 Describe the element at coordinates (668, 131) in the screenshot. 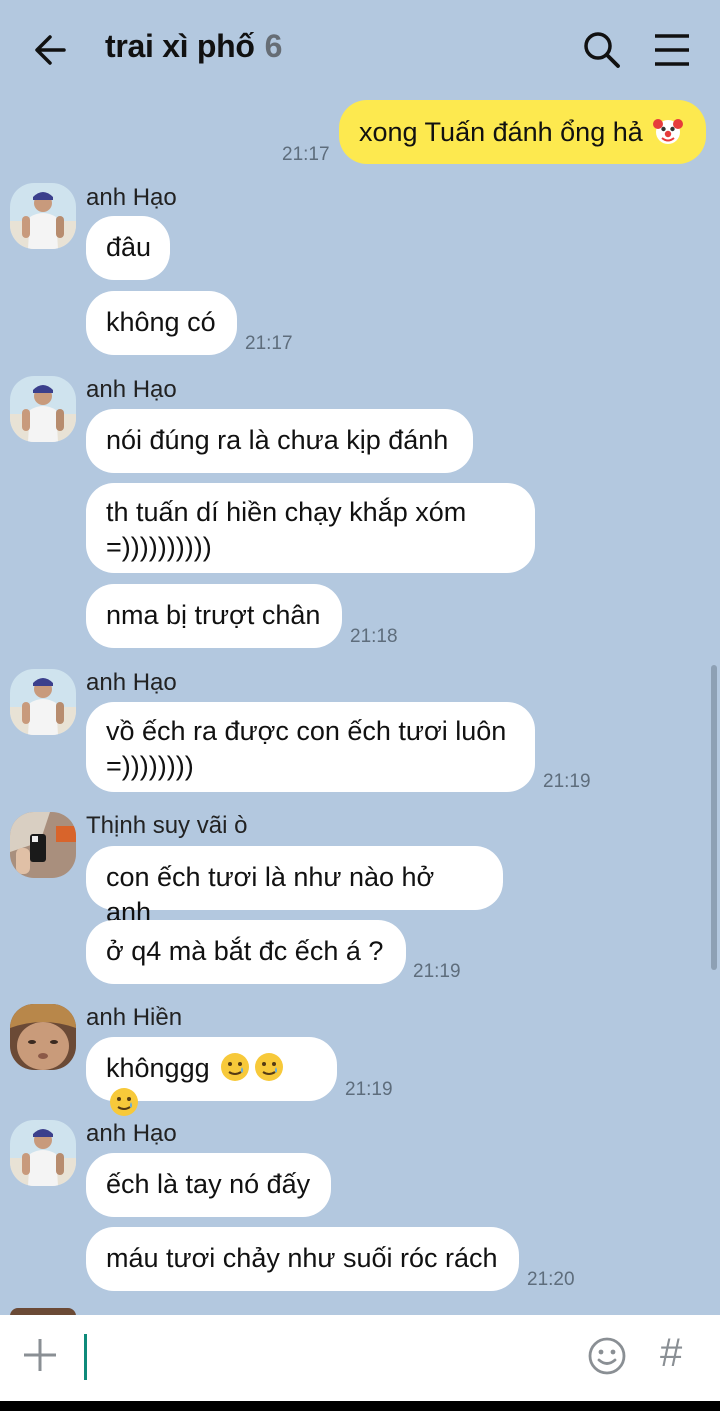

I see `clown-face-icon` at that location.